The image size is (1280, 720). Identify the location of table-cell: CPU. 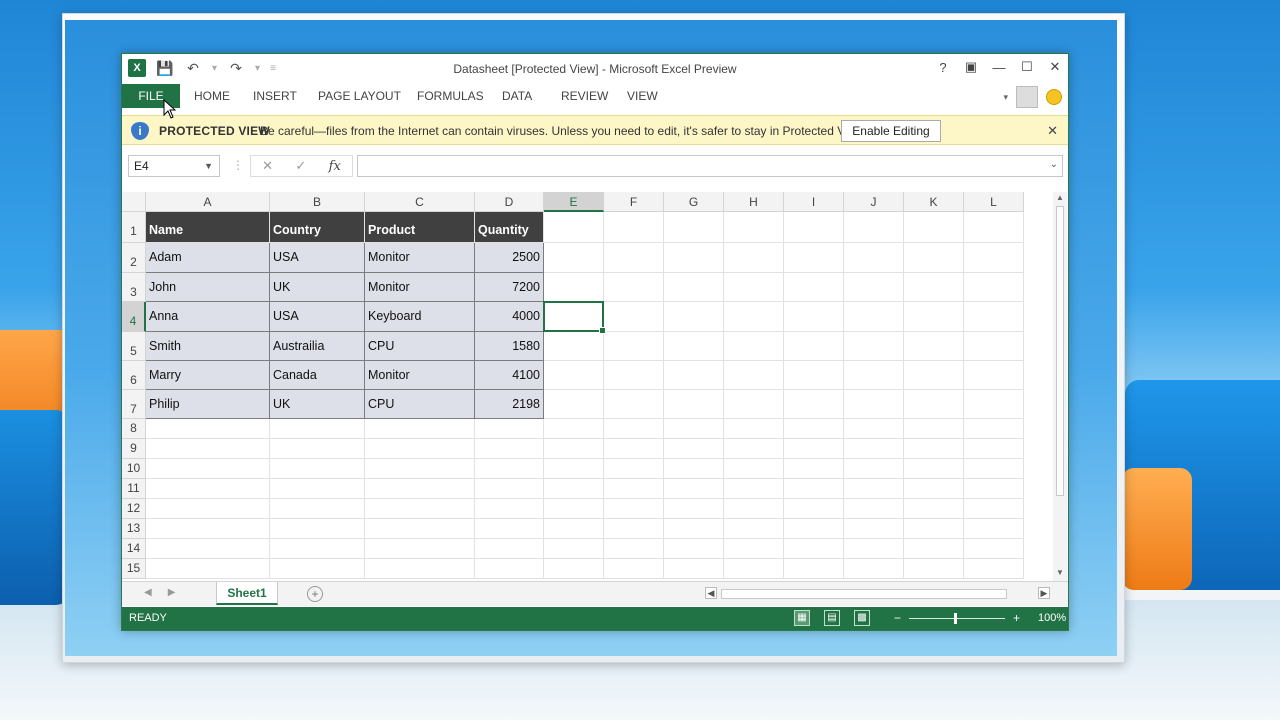
(420, 346).